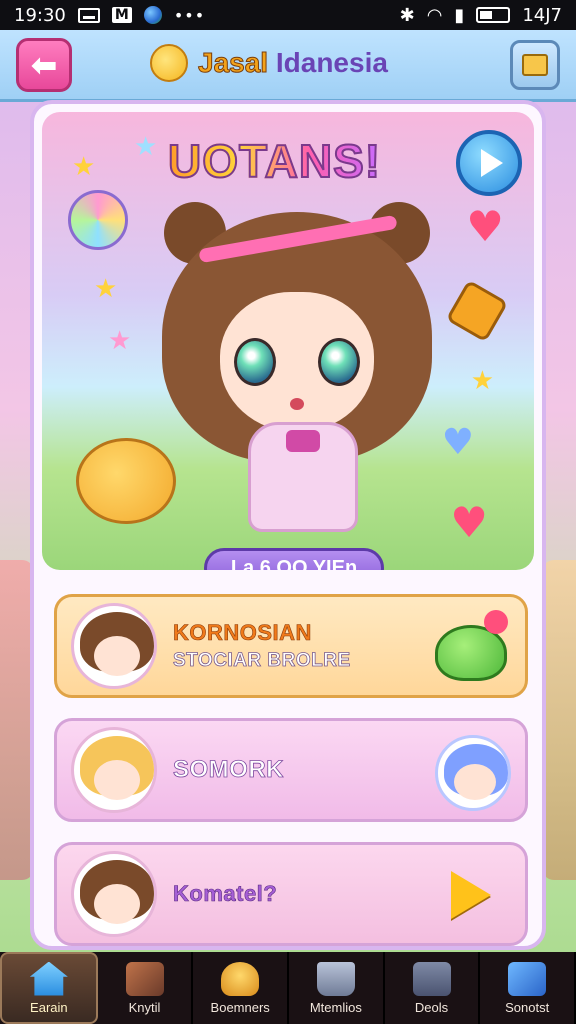 The image size is (576, 1024). I want to click on play-button, so click(489, 163).